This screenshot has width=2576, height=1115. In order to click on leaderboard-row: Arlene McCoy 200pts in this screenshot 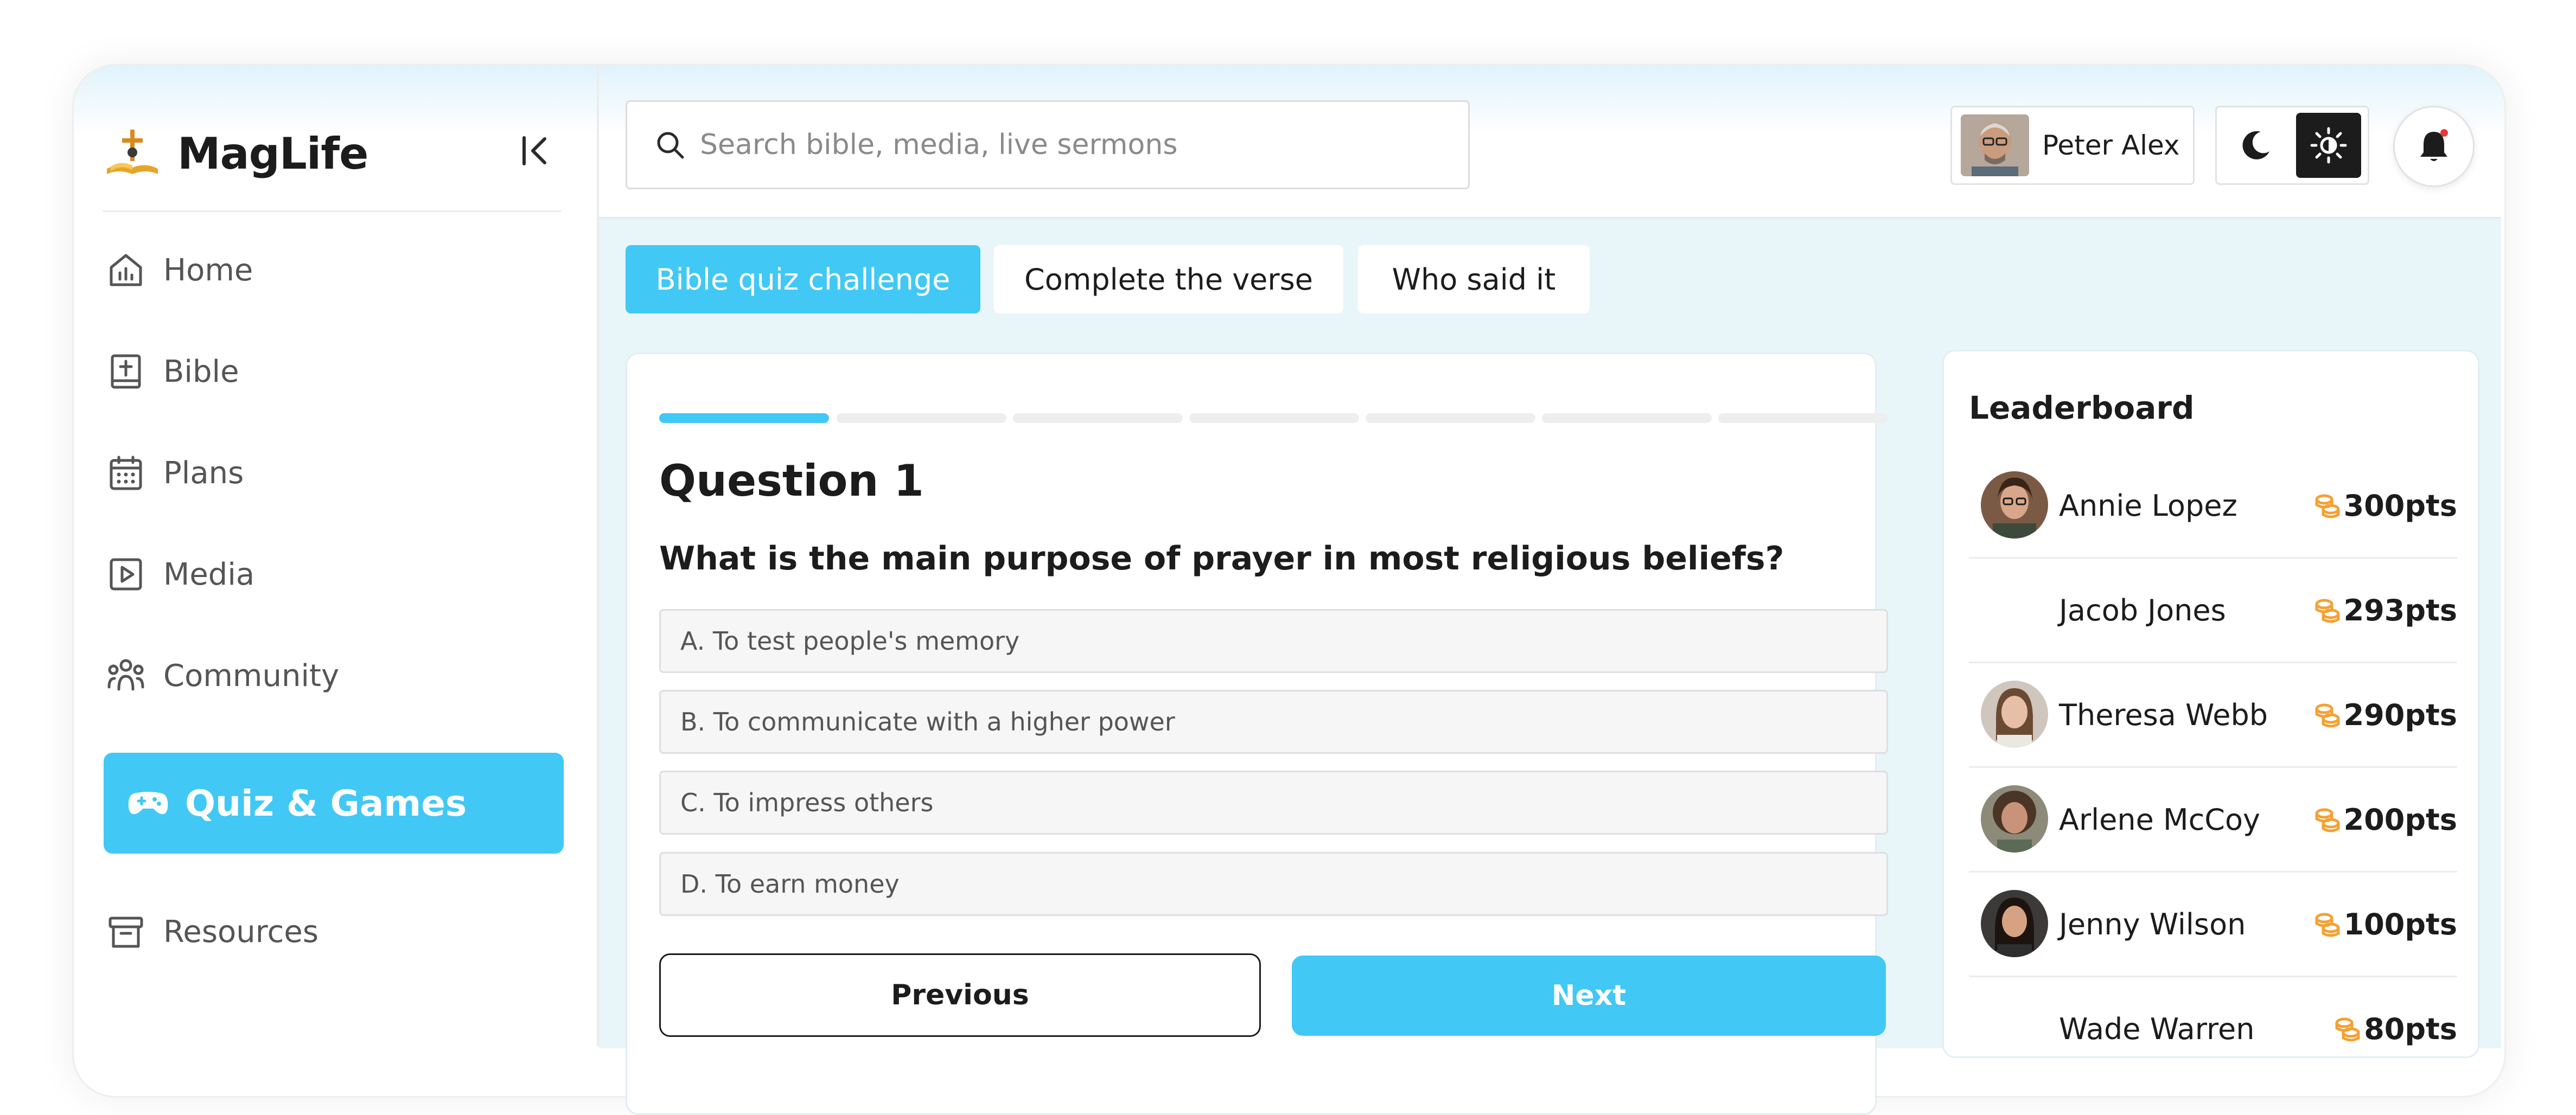, I will do `click(2213, 820)`.